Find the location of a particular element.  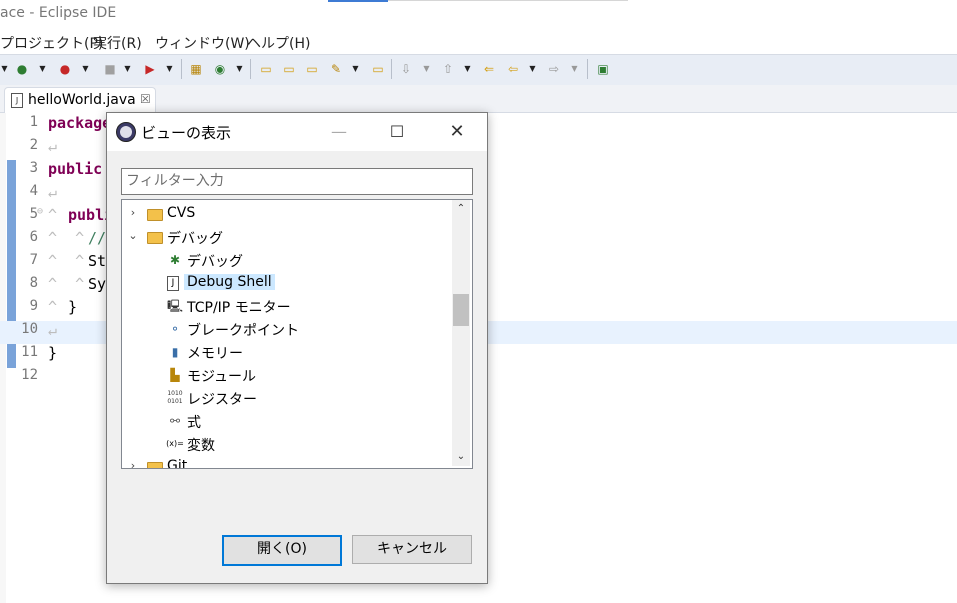

tree-item-registers: 1010 0101 レジスター is located at coordinates (287, 398).